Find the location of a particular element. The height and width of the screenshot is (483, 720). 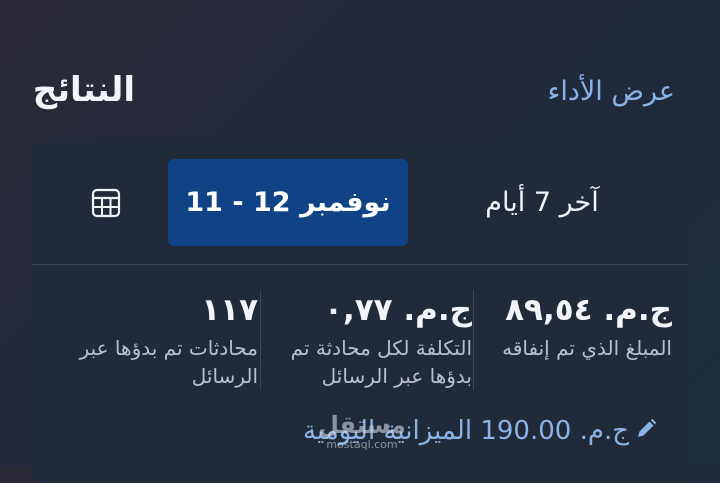

watermark-mark: مستقل is located at coordinates (362, 425).